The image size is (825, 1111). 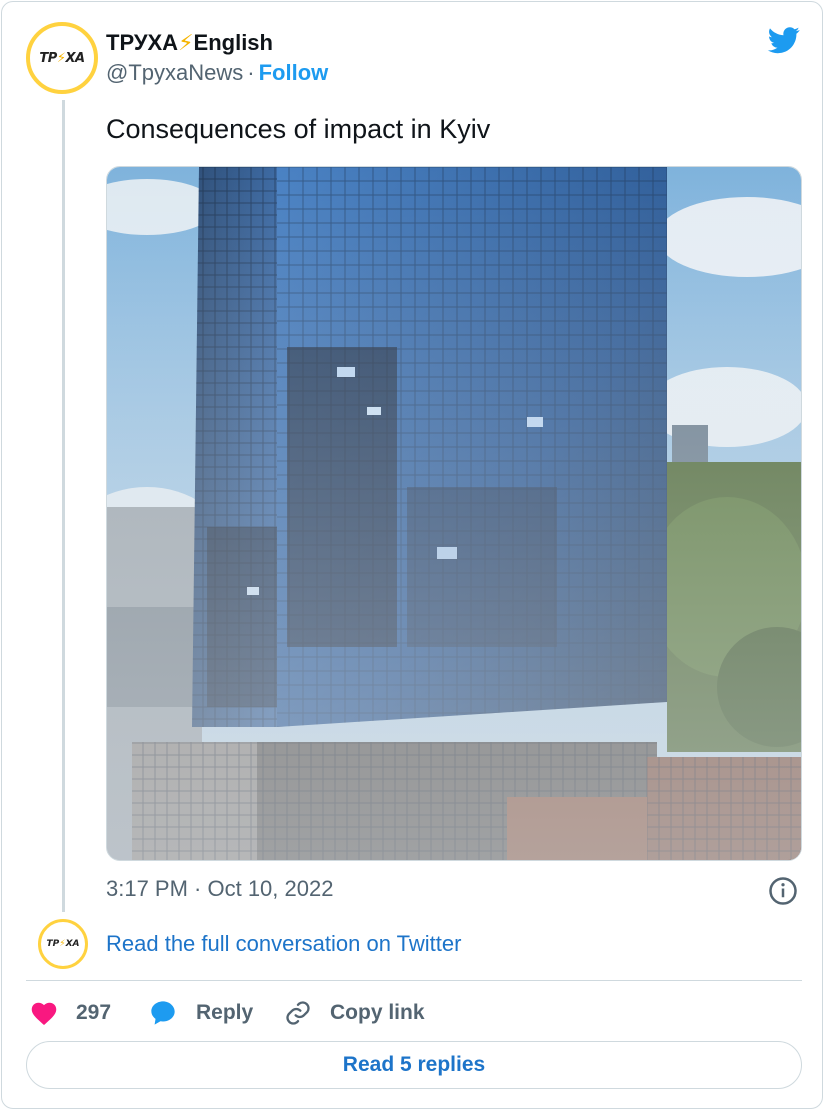 What do you see at coordinates (283, 944) in the screenshot?
I see `read-full-conversation-link: Read the full conversation on Twitter` at bounding box center [283, 944].